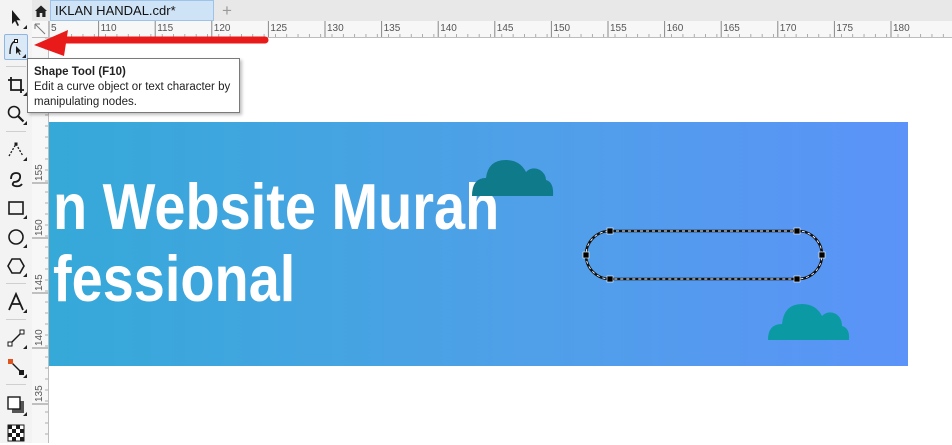  What do you see at coordinates (54, 28) in the screenshot?
I see `ruler-label: 5` at bounding box center [54, 28].